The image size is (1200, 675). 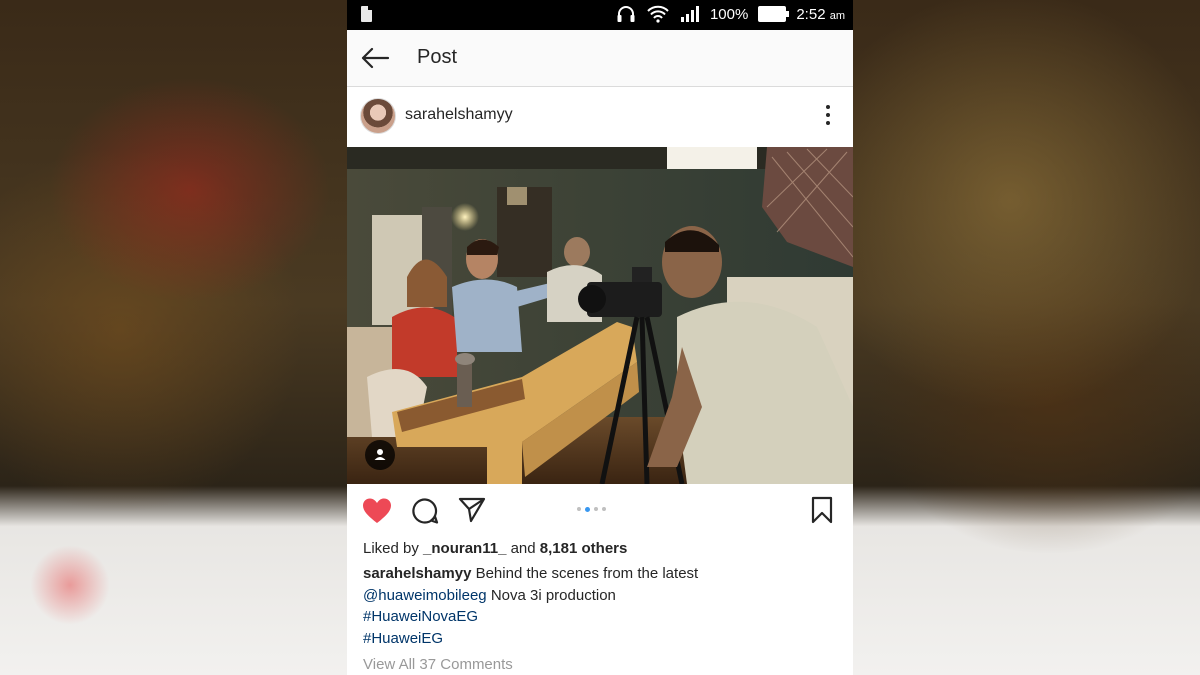 What do you see at coordinates (811, 14) in the screenshot?
I see `clock-time: 2:52` at bounding box center [811, 14].